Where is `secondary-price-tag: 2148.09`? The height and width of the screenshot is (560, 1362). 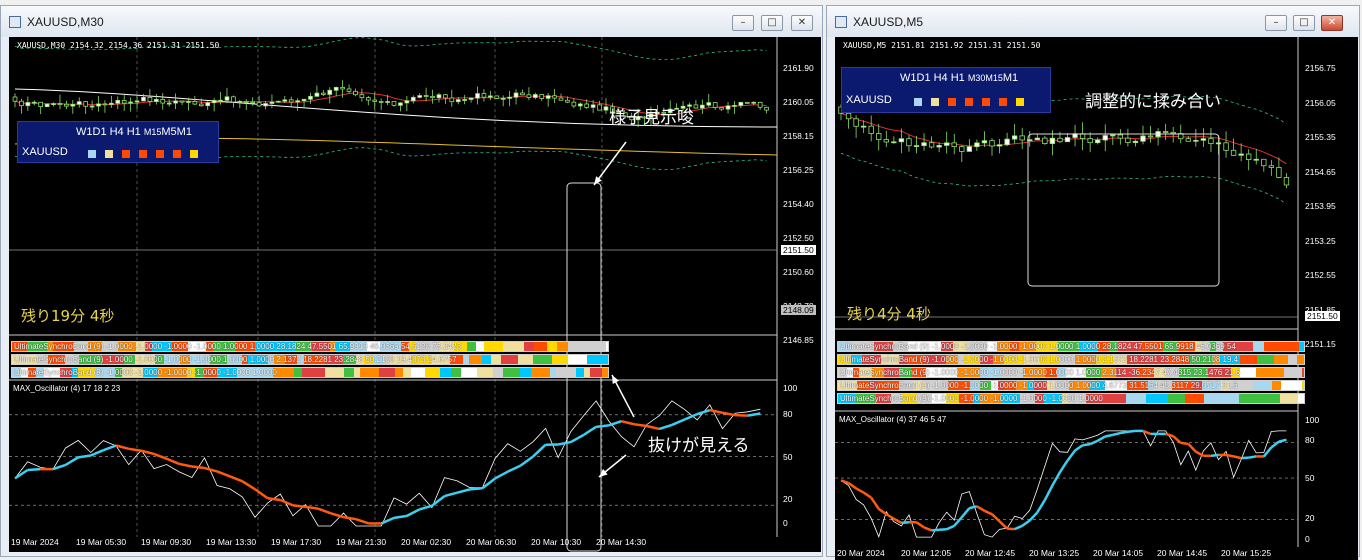
secondary-price-tag: 2148.09 is located at coordinates (798, 310).